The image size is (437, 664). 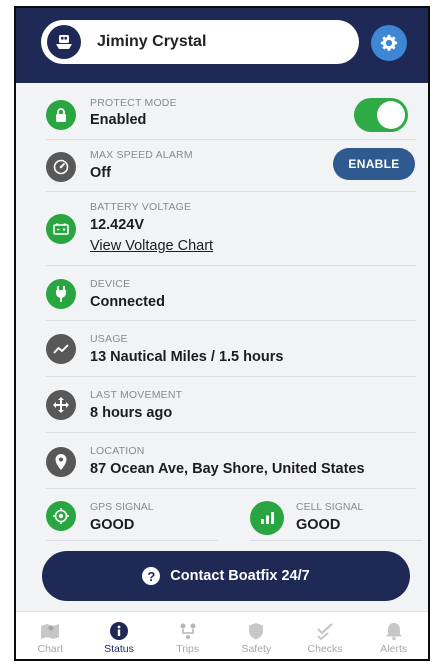 I want to click on cell-signal-value: GOOD, so click(x=318, y=525).